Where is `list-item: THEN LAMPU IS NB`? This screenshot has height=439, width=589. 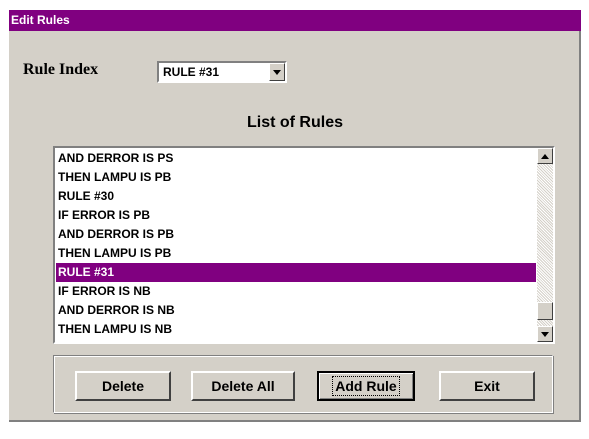
list-item: THEN LAMPU IS NB is located at coordinates (296, 329).